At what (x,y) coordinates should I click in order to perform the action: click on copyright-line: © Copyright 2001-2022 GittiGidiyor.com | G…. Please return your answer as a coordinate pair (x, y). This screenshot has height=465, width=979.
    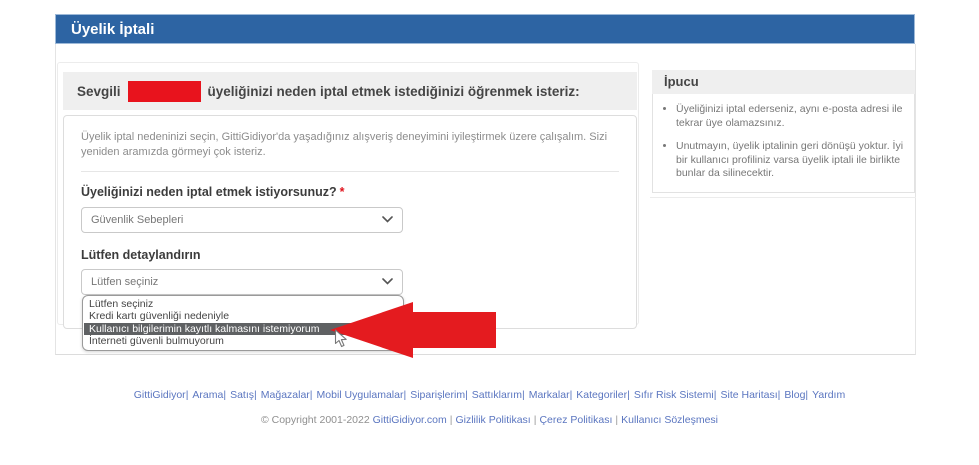
    Looking at the image, I should click on (489, 420).